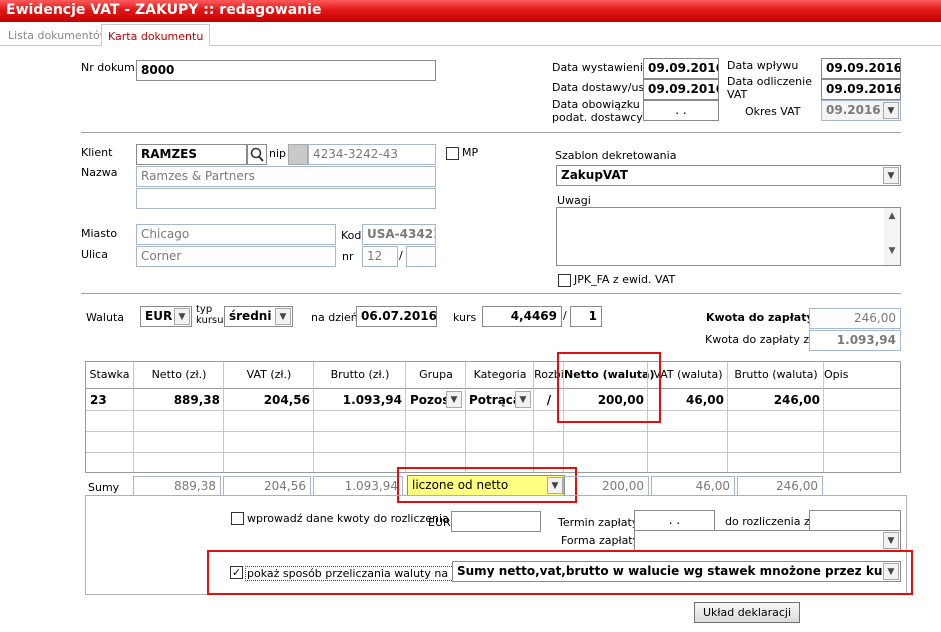  I want to click on sumy-brutto: 1.093,94, so click(358, 486).